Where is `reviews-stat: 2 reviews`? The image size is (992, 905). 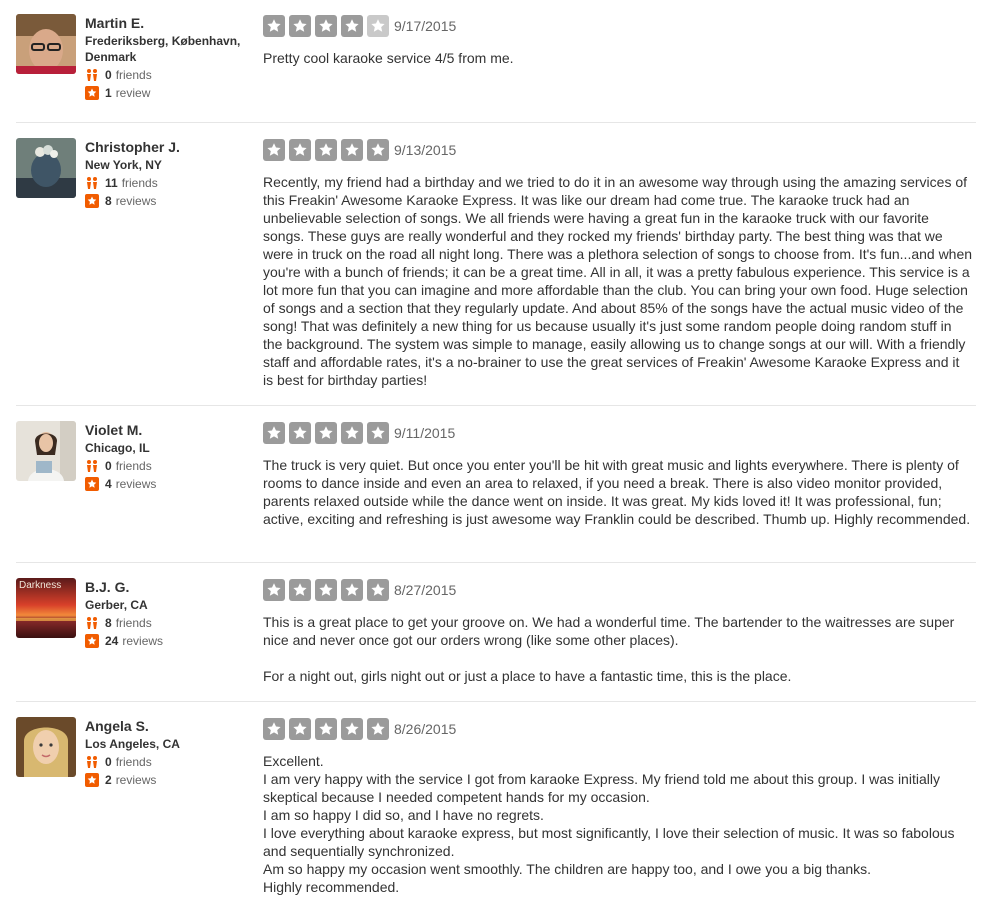
reviews-stat: 2 reviews is located at coordinates (170, 780).